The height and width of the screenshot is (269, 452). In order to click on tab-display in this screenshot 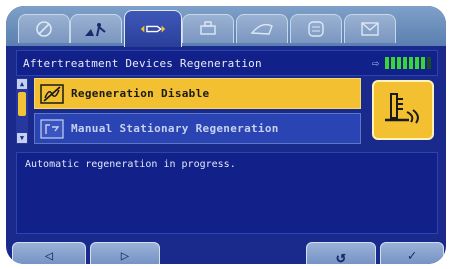, I will do `click(316, 28)`.